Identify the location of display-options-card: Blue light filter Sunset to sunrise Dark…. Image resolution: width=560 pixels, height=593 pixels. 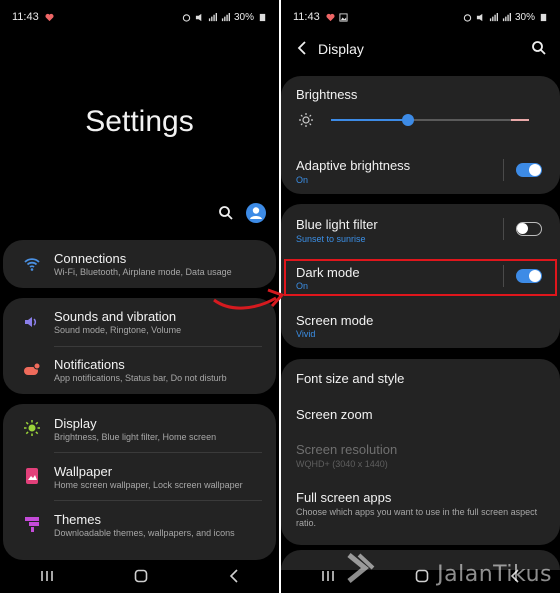
(420, 276).